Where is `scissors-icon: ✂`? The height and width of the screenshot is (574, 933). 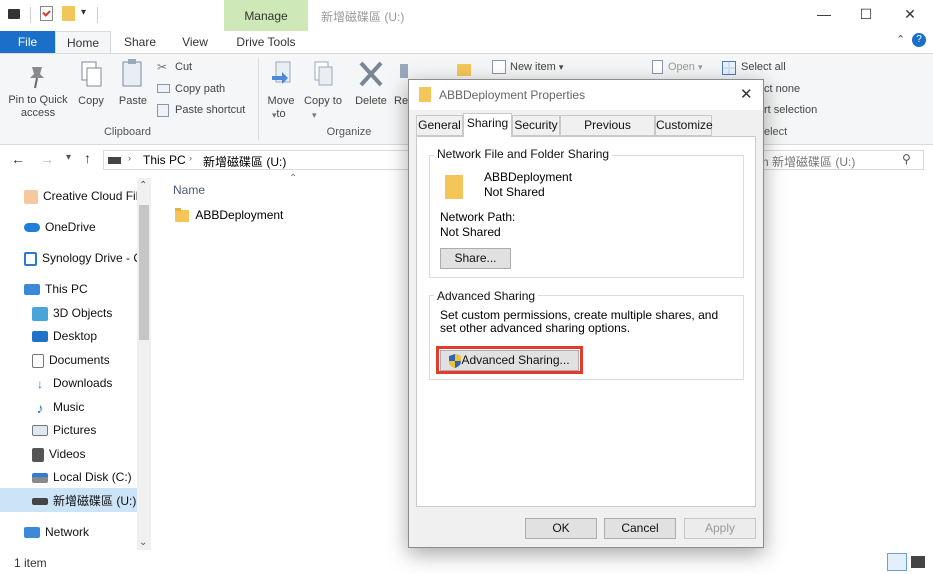 scissors-icon: ✂ is located at coordinates (162, 67).